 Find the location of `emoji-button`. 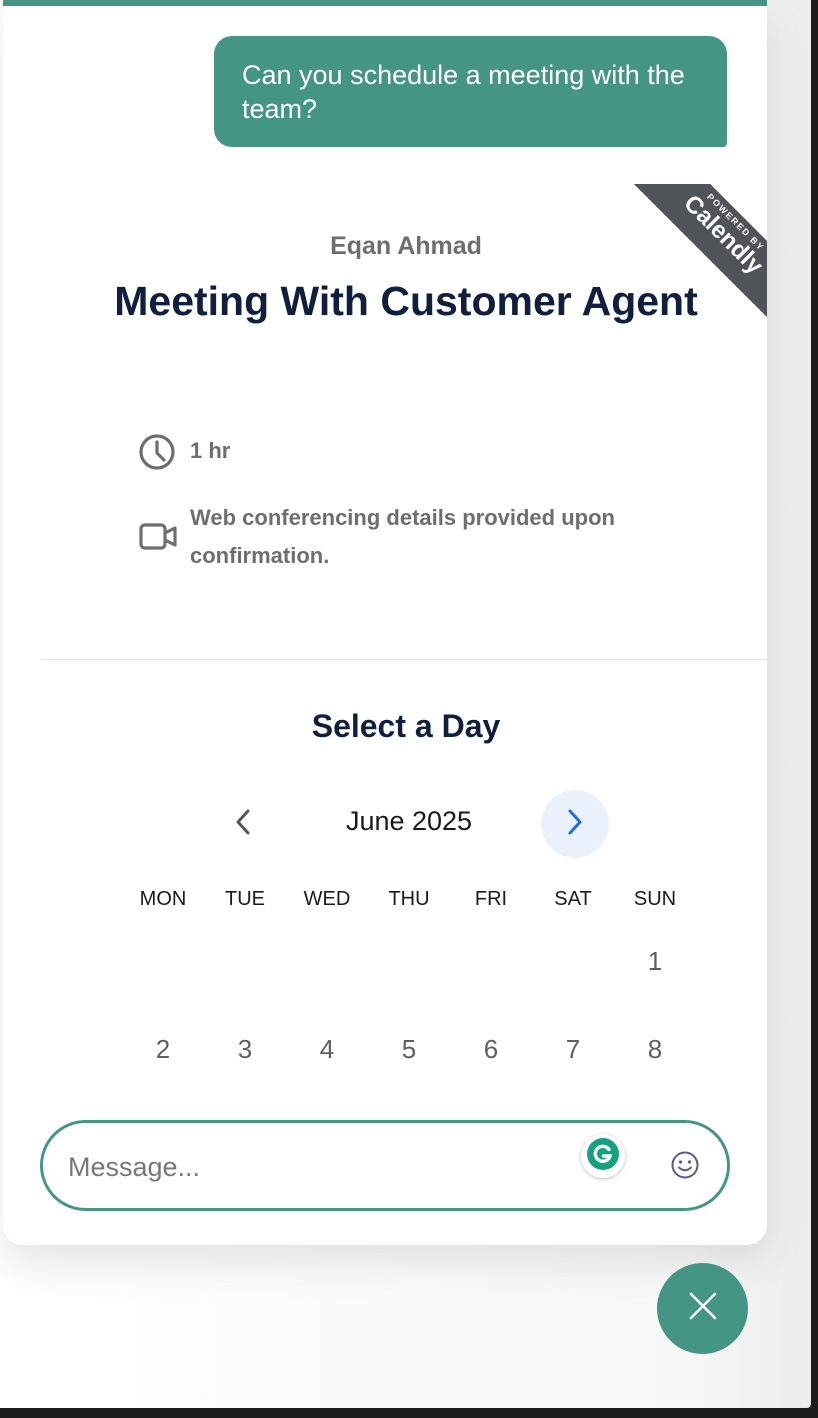

emoji-button is located at coordinates (685, 1167).